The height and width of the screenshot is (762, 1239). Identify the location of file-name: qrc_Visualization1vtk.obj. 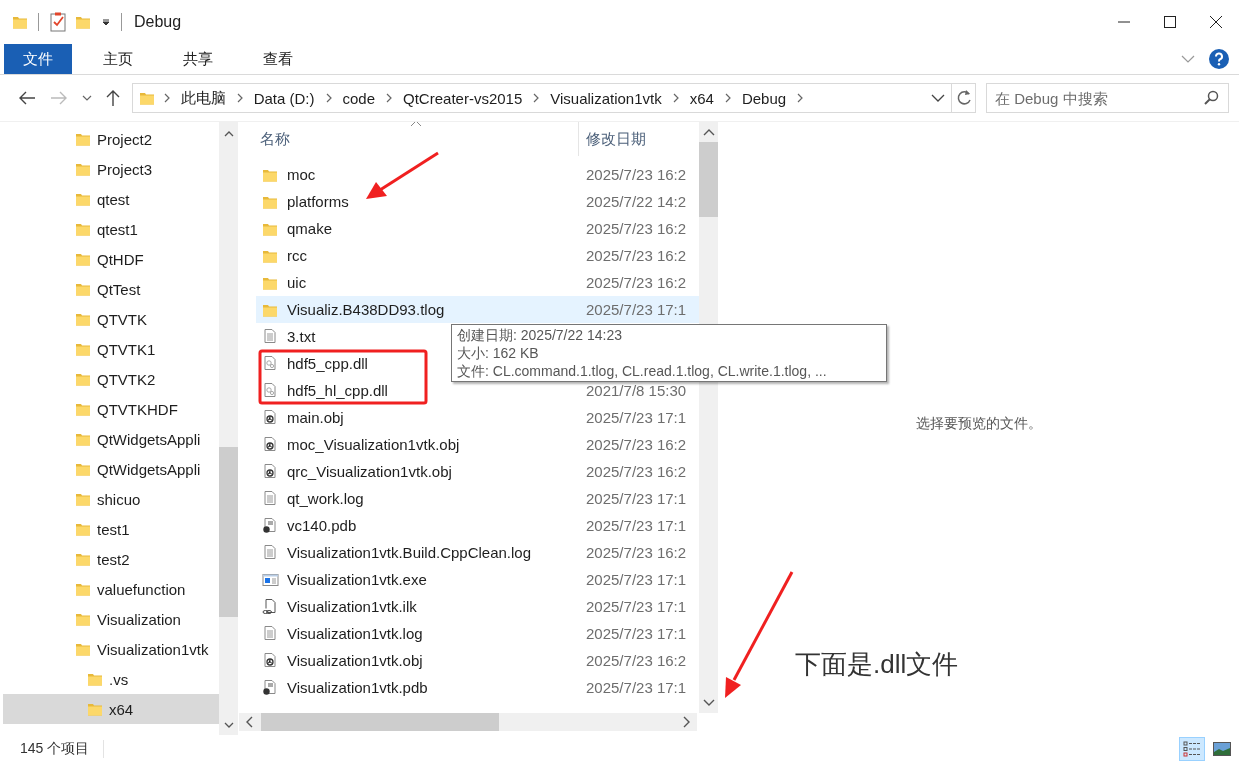
(369, 471).